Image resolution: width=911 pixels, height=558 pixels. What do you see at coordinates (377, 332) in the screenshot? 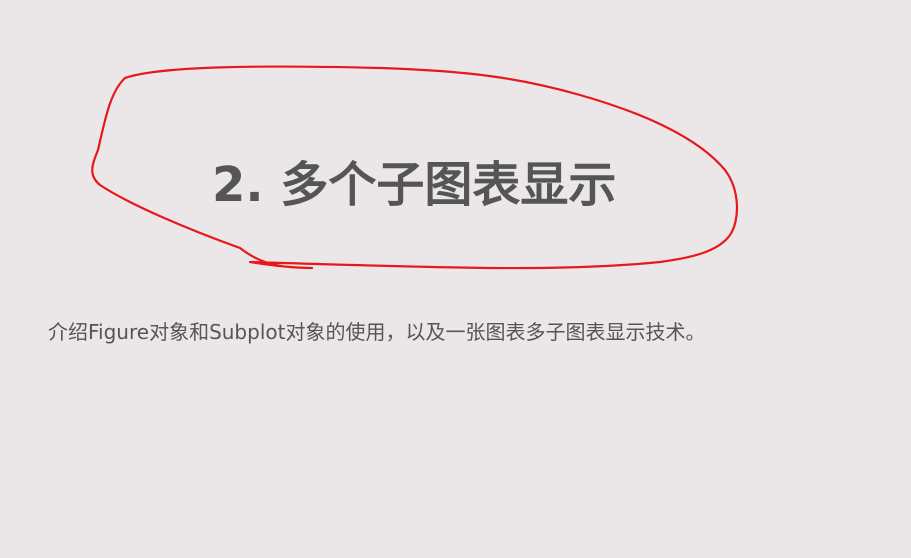
I see `slide-subtitle: 介绍Figure对象和Subplot对象的使用，以及一张图表多子图表显示技术。` at bounding box center [377, 332].